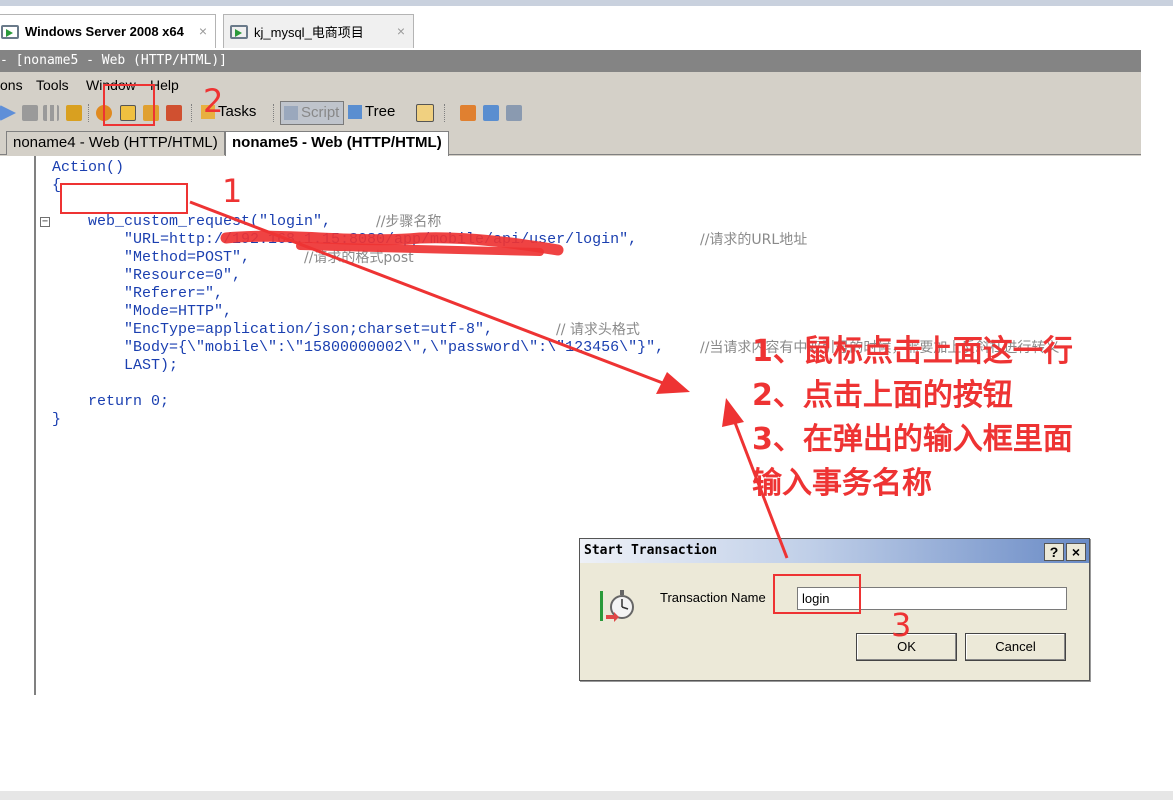 The height and width of the screenshot is (800, 1173). I want to click on vm-tab-label: Windows Server 2008 x64, so click(104, 31).